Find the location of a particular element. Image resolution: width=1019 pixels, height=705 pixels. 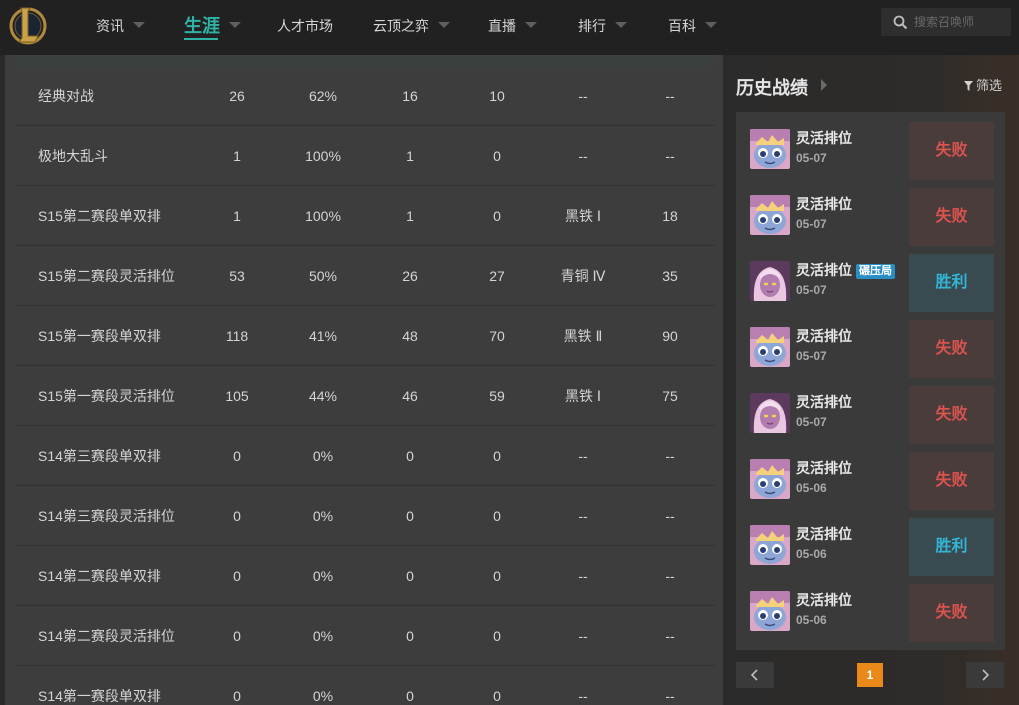

cell-winrate: 50% is located at coordinates (323, 276).